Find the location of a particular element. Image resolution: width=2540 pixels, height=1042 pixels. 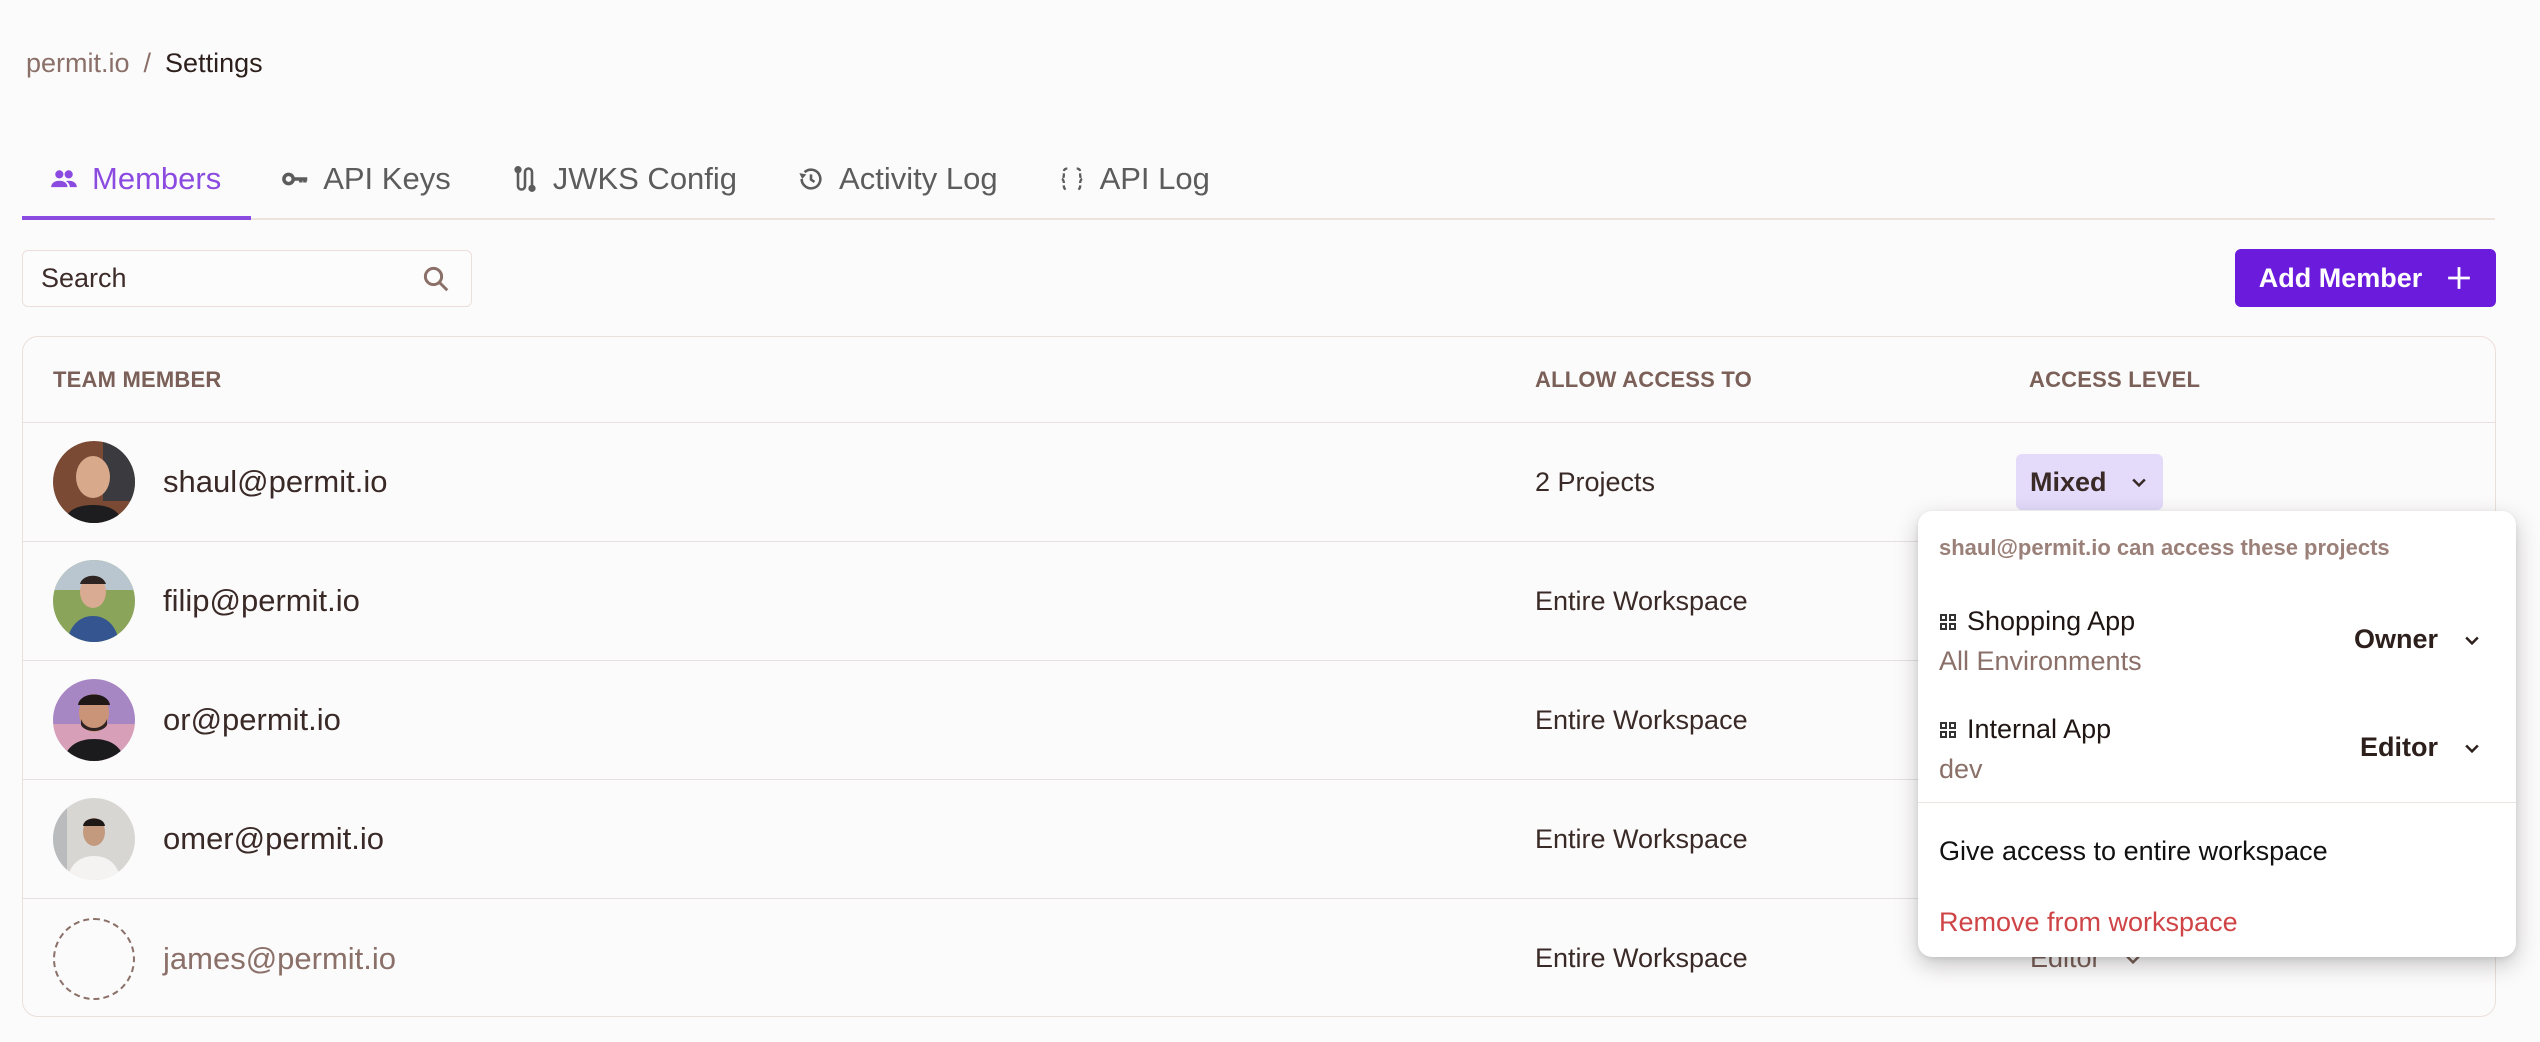

project-environment: dev is located at coordinates (1961, 769).